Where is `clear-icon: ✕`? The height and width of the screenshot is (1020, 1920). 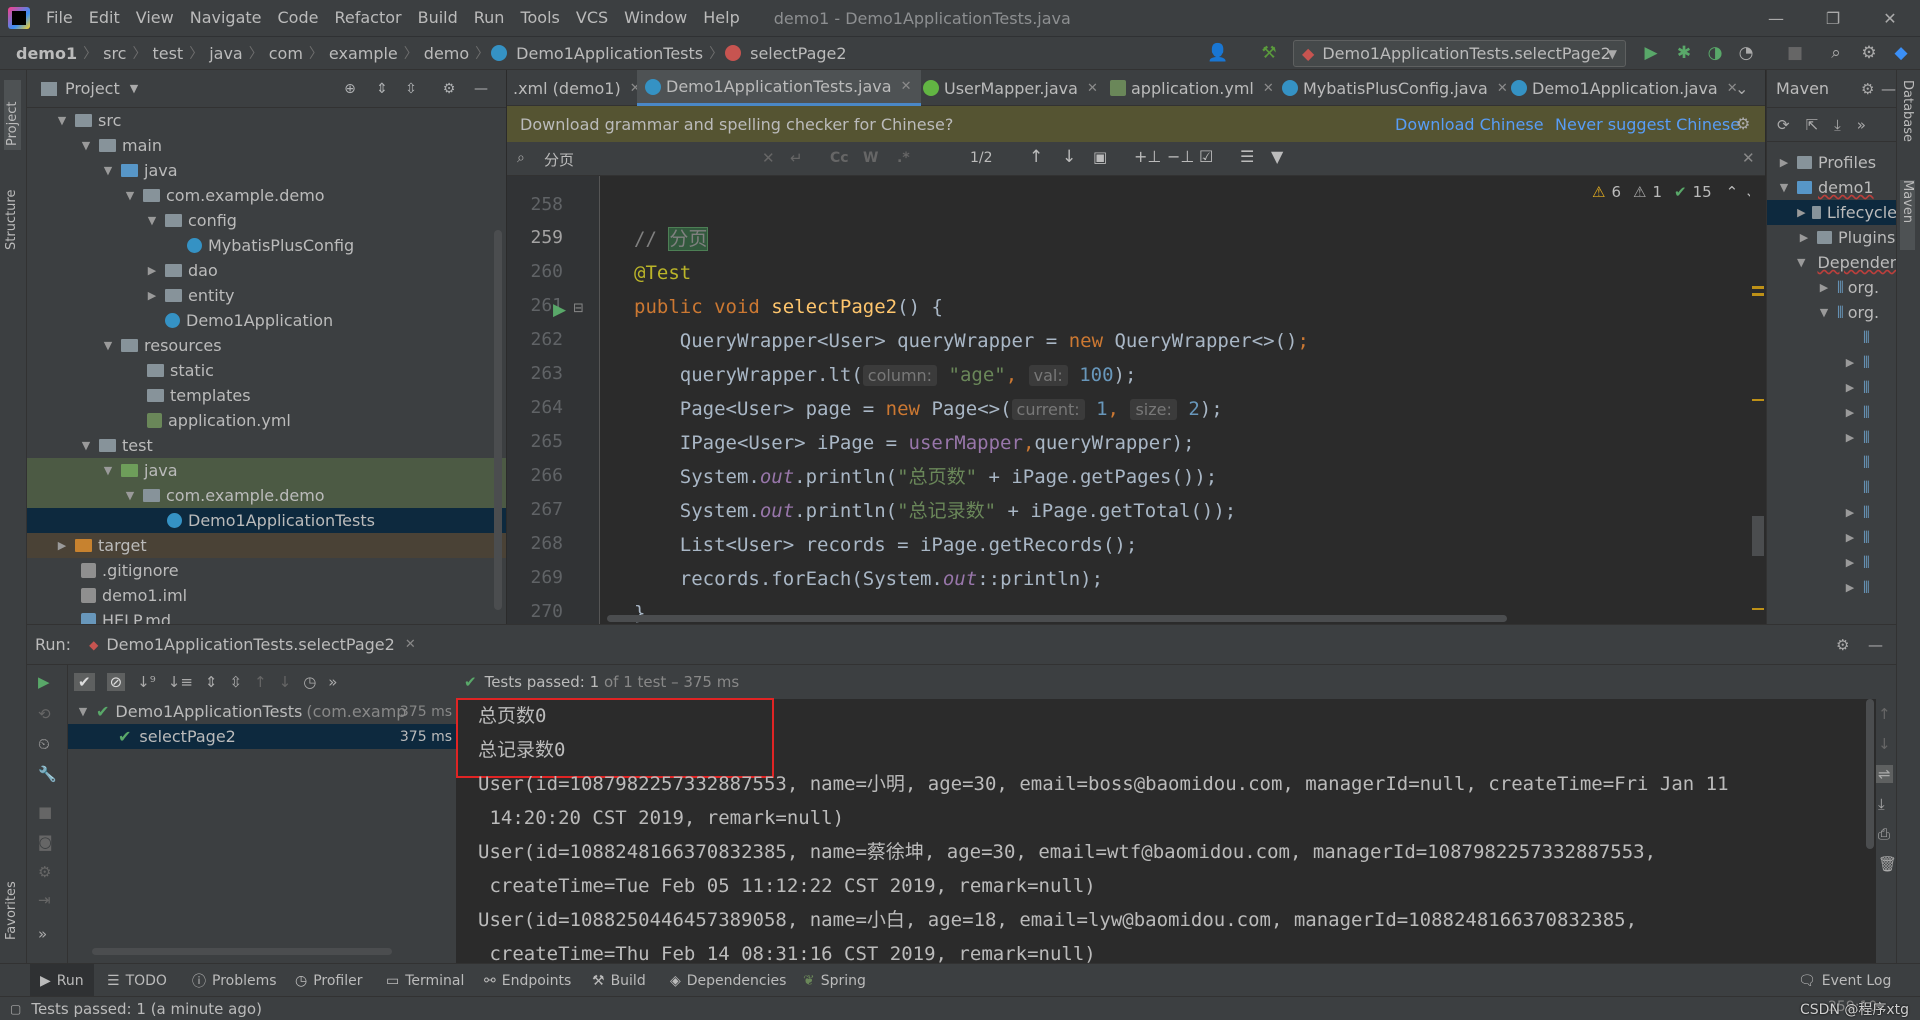 clear-icon: ✕ is located at coordinates (768, 158).